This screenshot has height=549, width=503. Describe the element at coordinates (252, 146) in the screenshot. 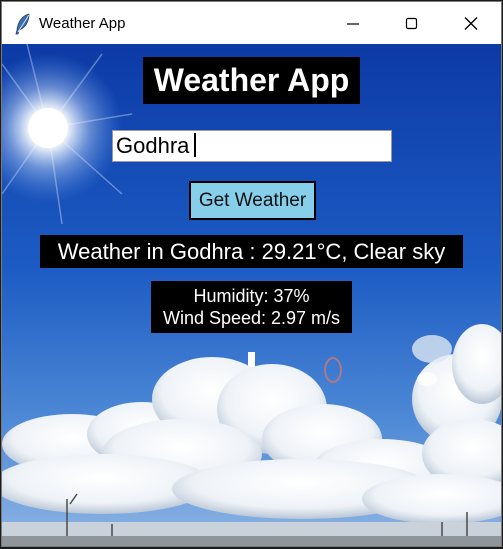

I see `city-input: Godhra` at that location.